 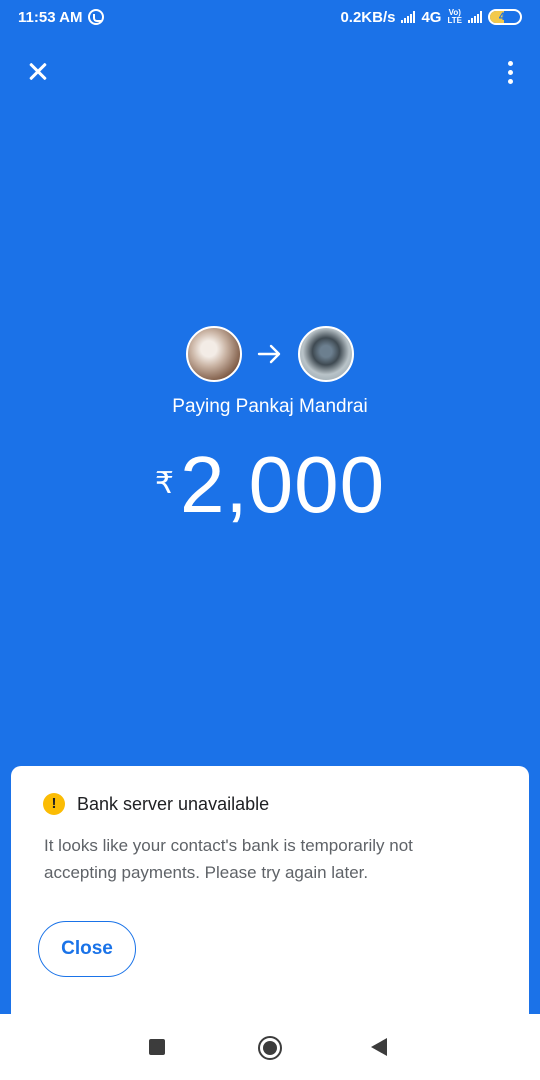 What do you see at coordinates (54, 804) in the screenshot?
I see `warning-icon: !` at bounding box center [54, 804].